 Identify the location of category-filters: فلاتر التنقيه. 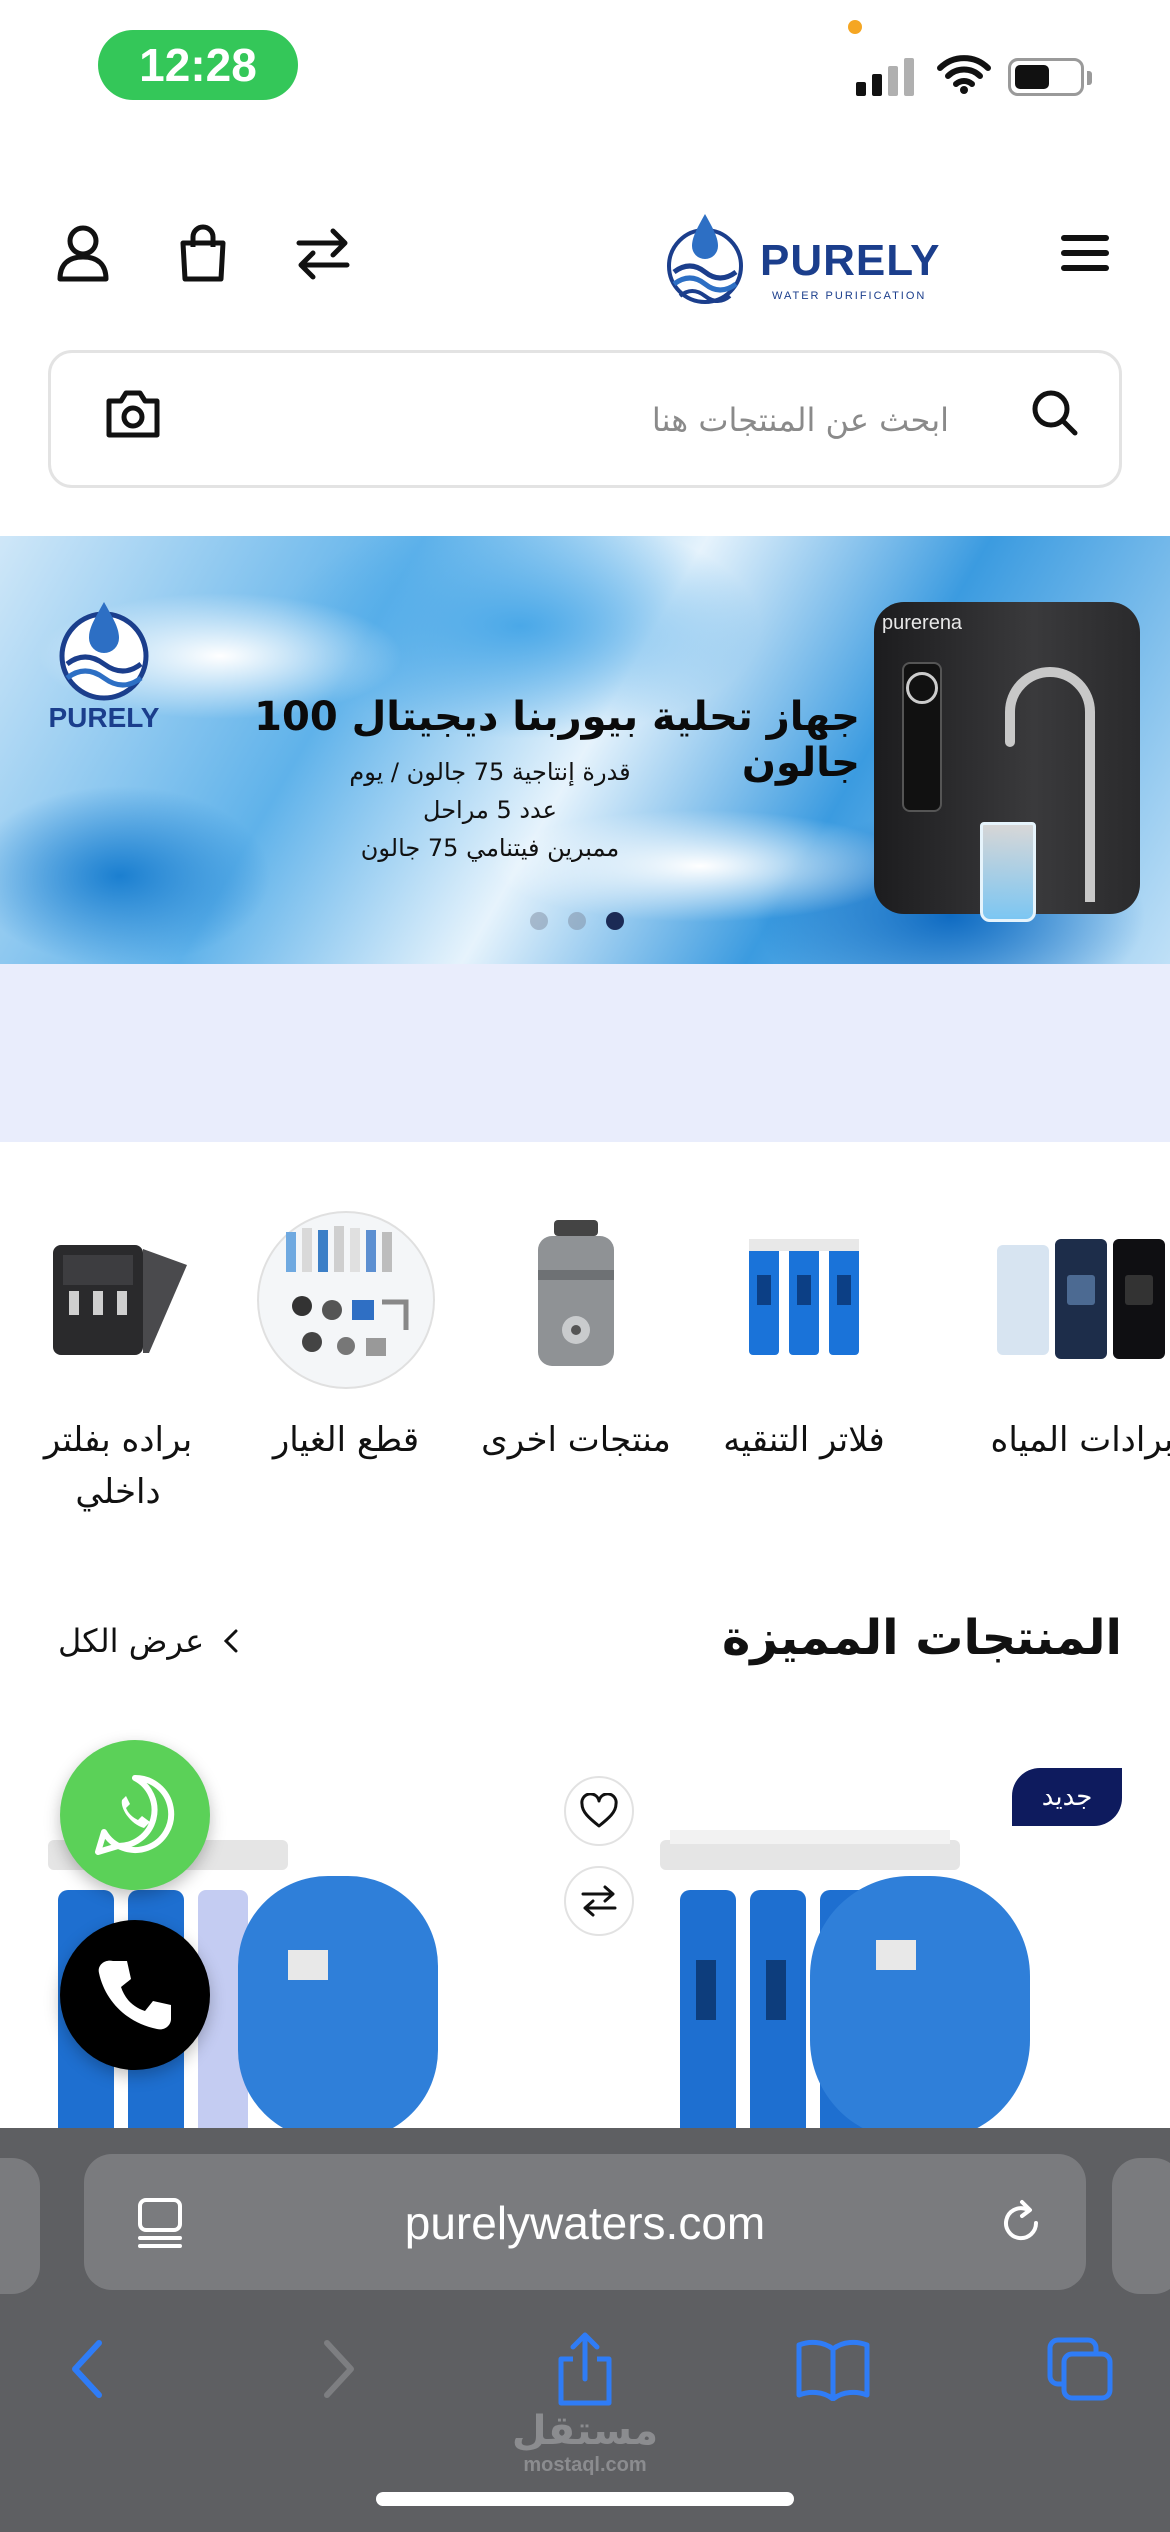
(804, 1338).